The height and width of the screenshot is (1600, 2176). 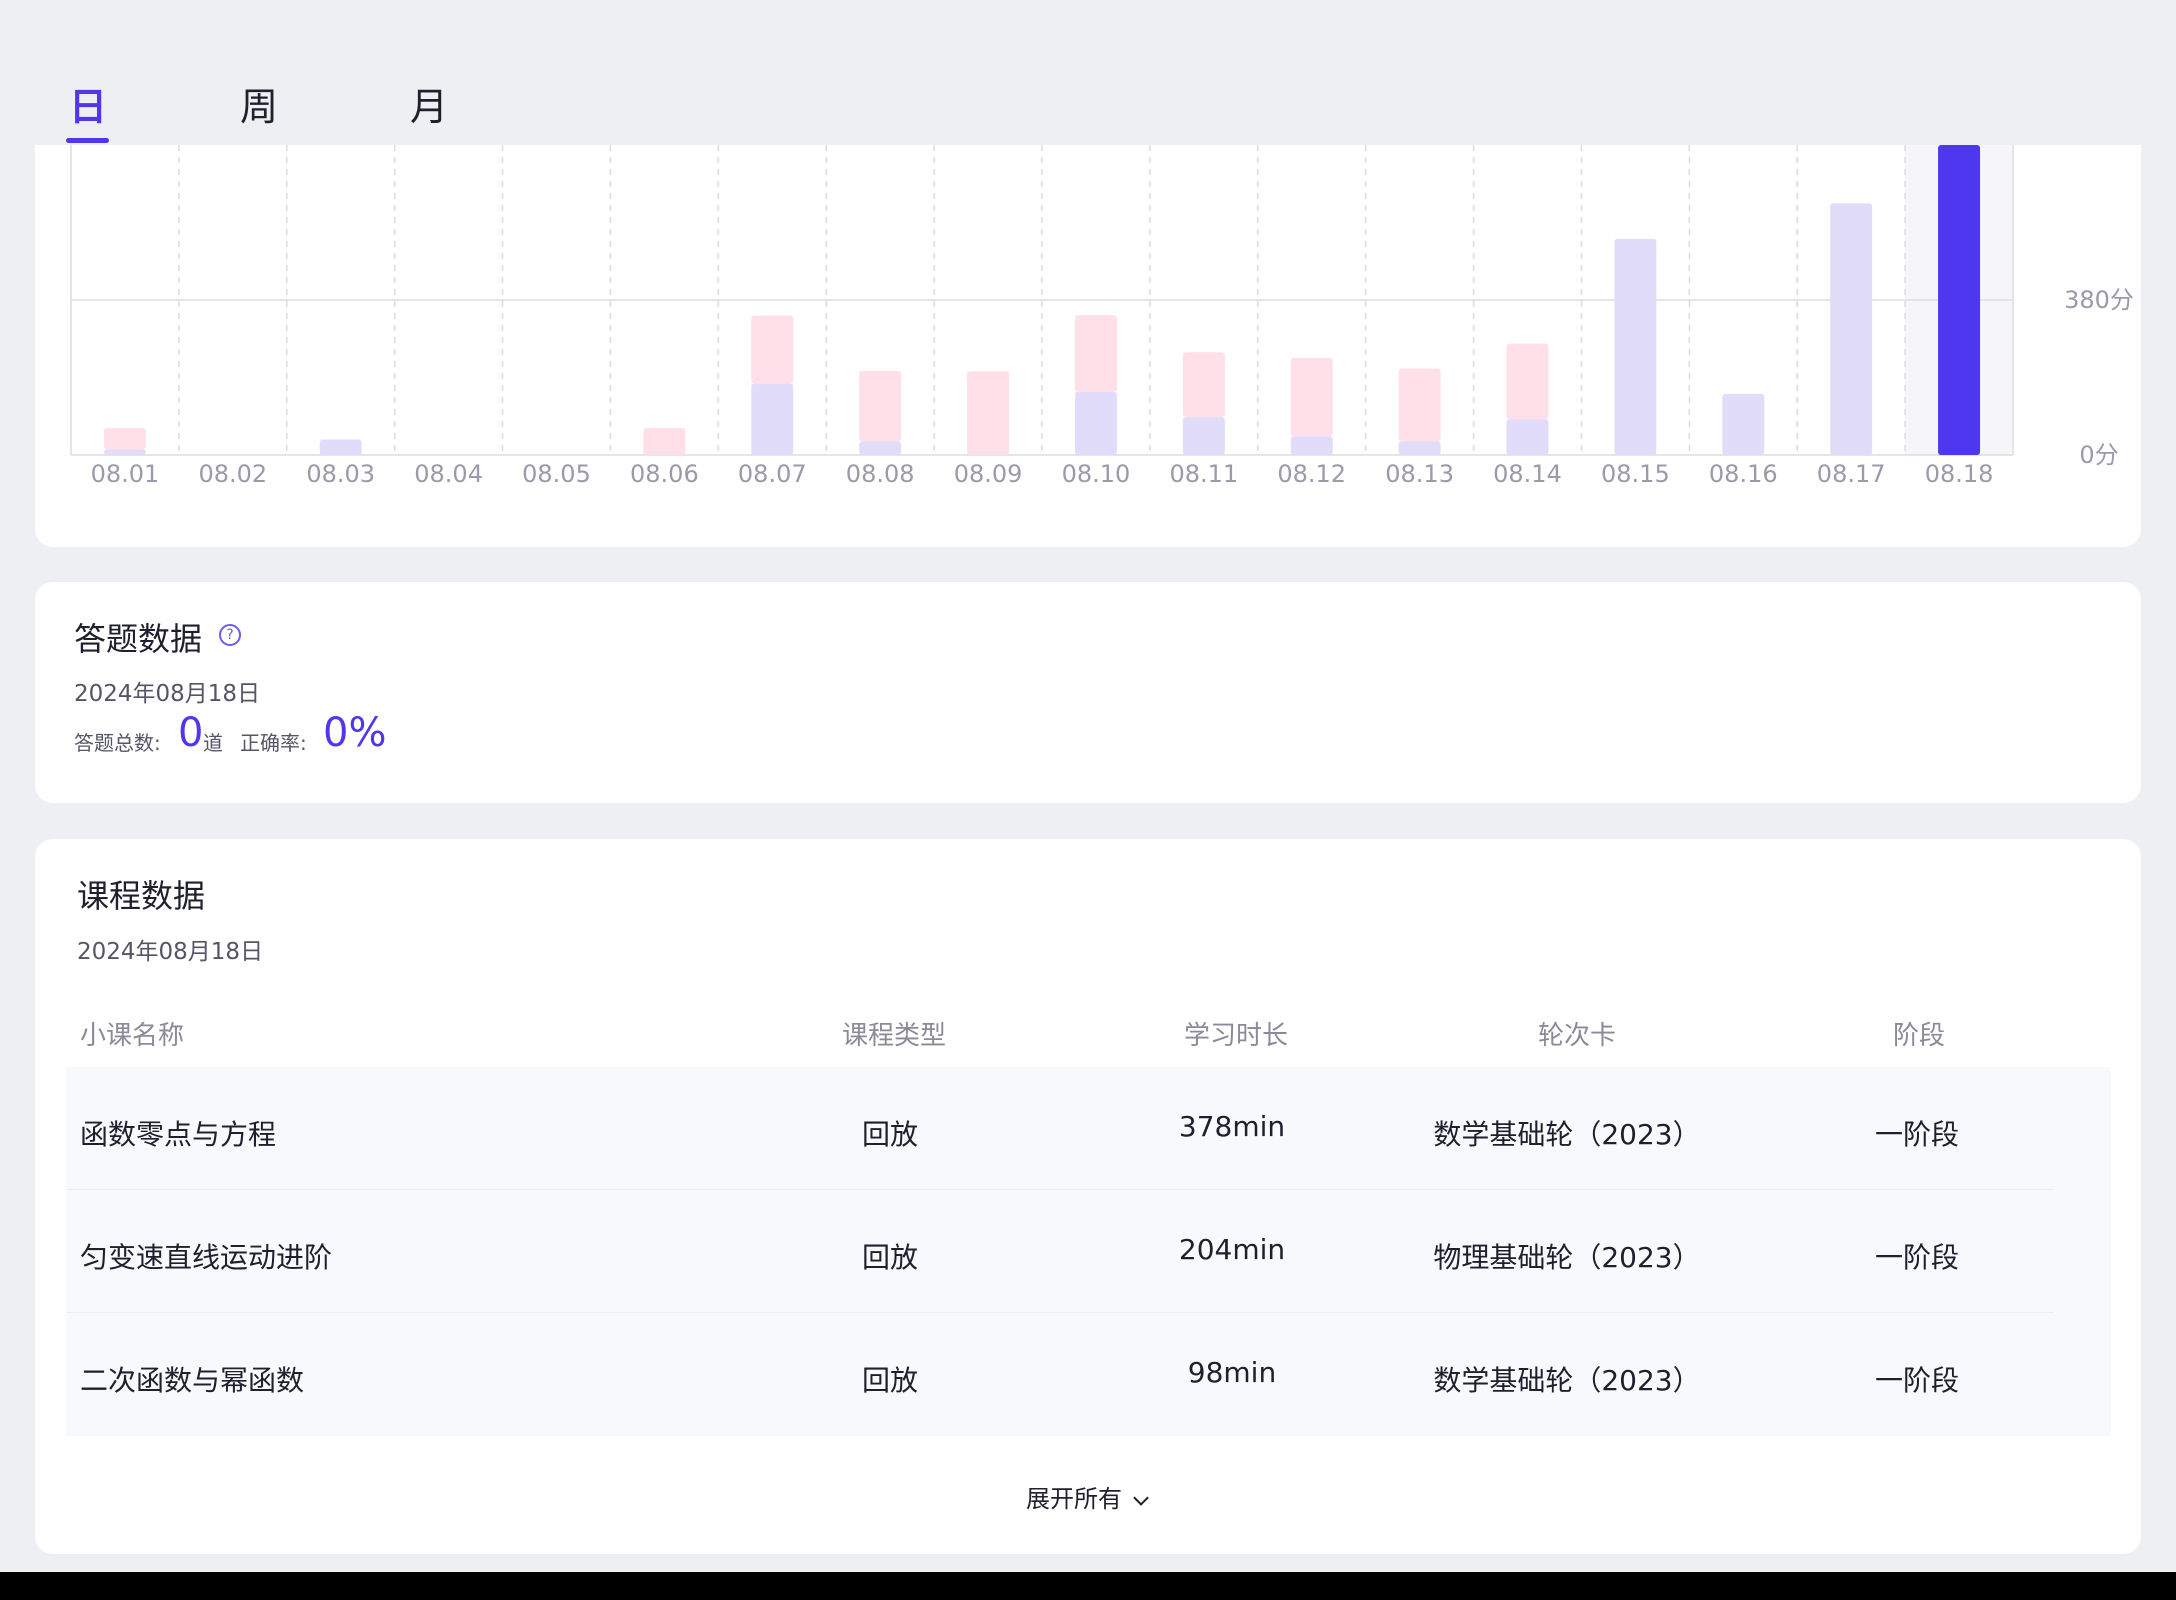 What do you see at coordinates (87, 140) in the screenshot?
I see `active-tab-indicator` at bounding box center [87, 140].